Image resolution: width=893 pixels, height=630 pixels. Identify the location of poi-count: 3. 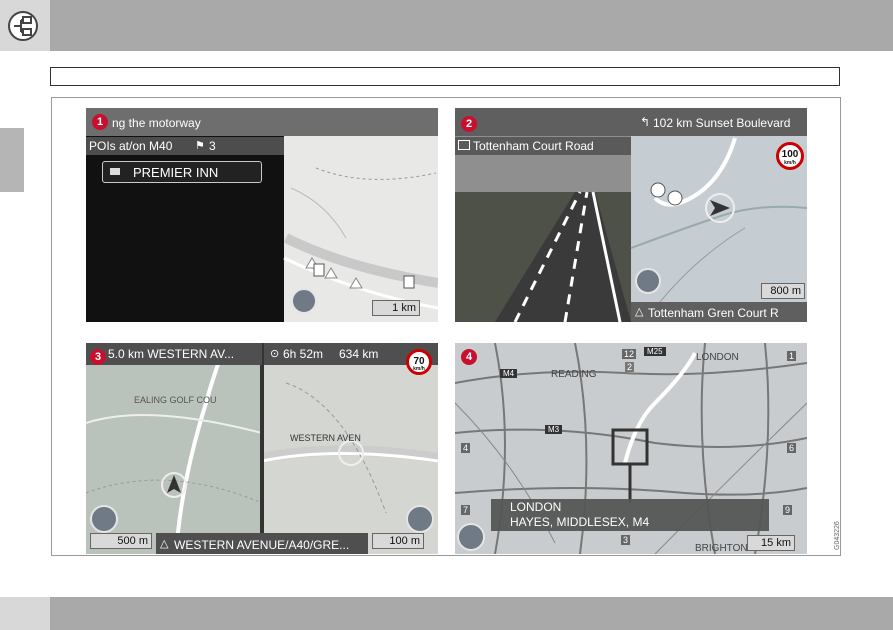
(212, 146).